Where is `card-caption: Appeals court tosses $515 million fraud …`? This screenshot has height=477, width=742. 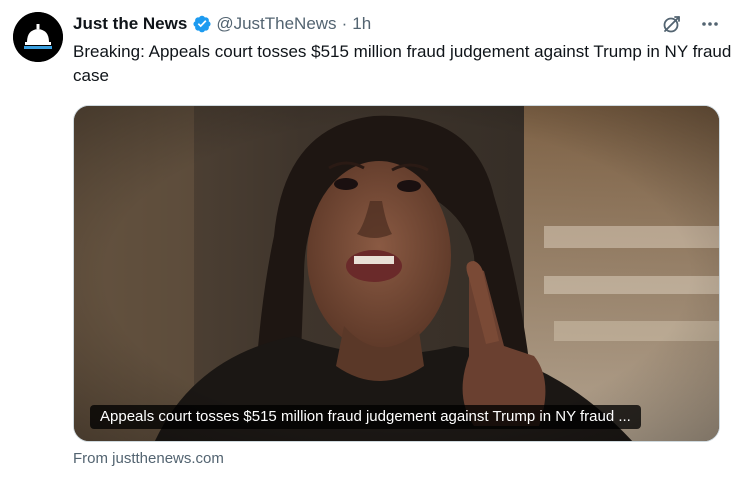
card-caption: Appeals court tosses $515 million fraud … is located at coordinates (365, 417).